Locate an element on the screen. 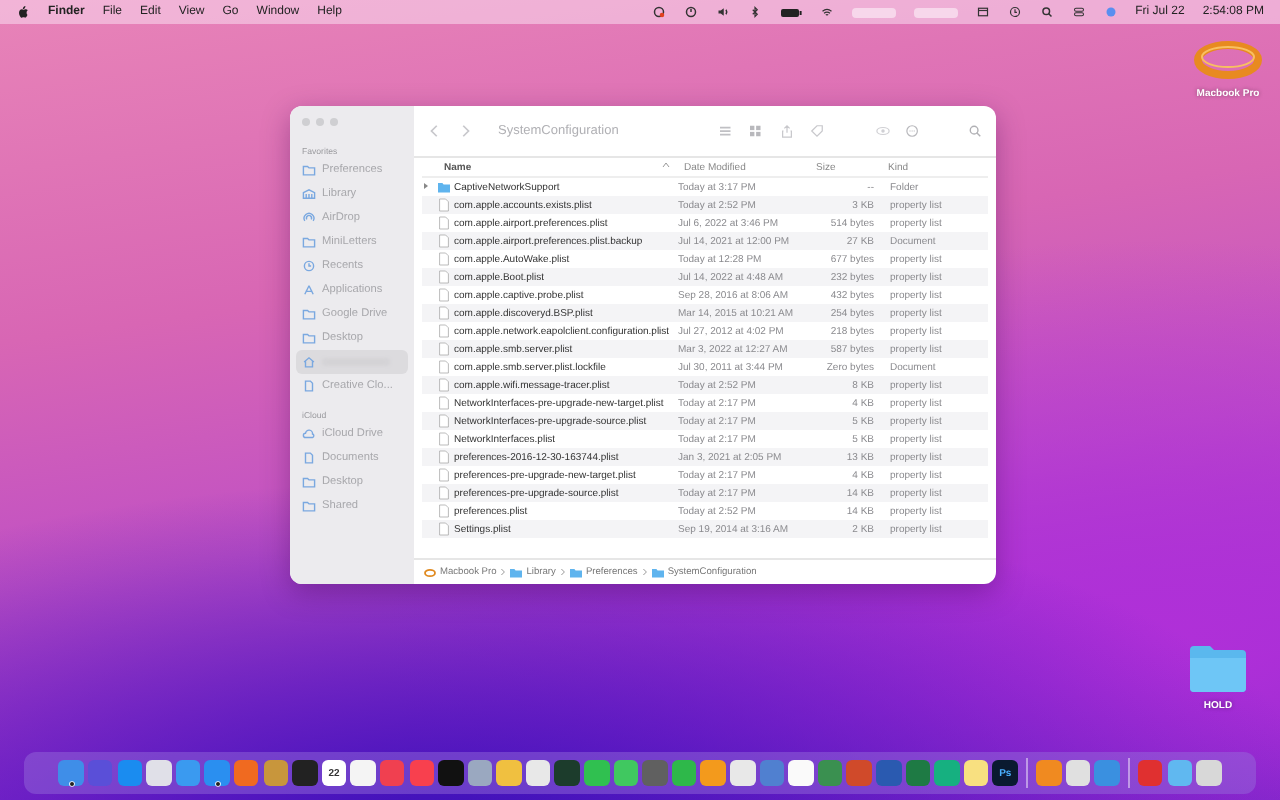 The height and width of the screenshot is (800, 1280). bluetooth-icon is located at coordinates (754, 12).